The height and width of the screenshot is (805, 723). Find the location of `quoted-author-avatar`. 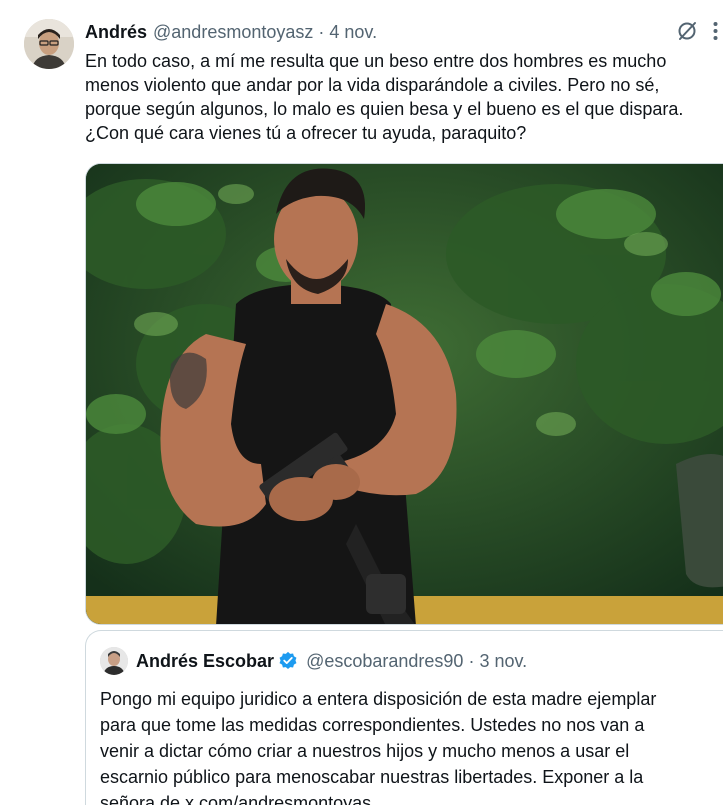

quoted-author-avatar is located at coordinates (114, 661).